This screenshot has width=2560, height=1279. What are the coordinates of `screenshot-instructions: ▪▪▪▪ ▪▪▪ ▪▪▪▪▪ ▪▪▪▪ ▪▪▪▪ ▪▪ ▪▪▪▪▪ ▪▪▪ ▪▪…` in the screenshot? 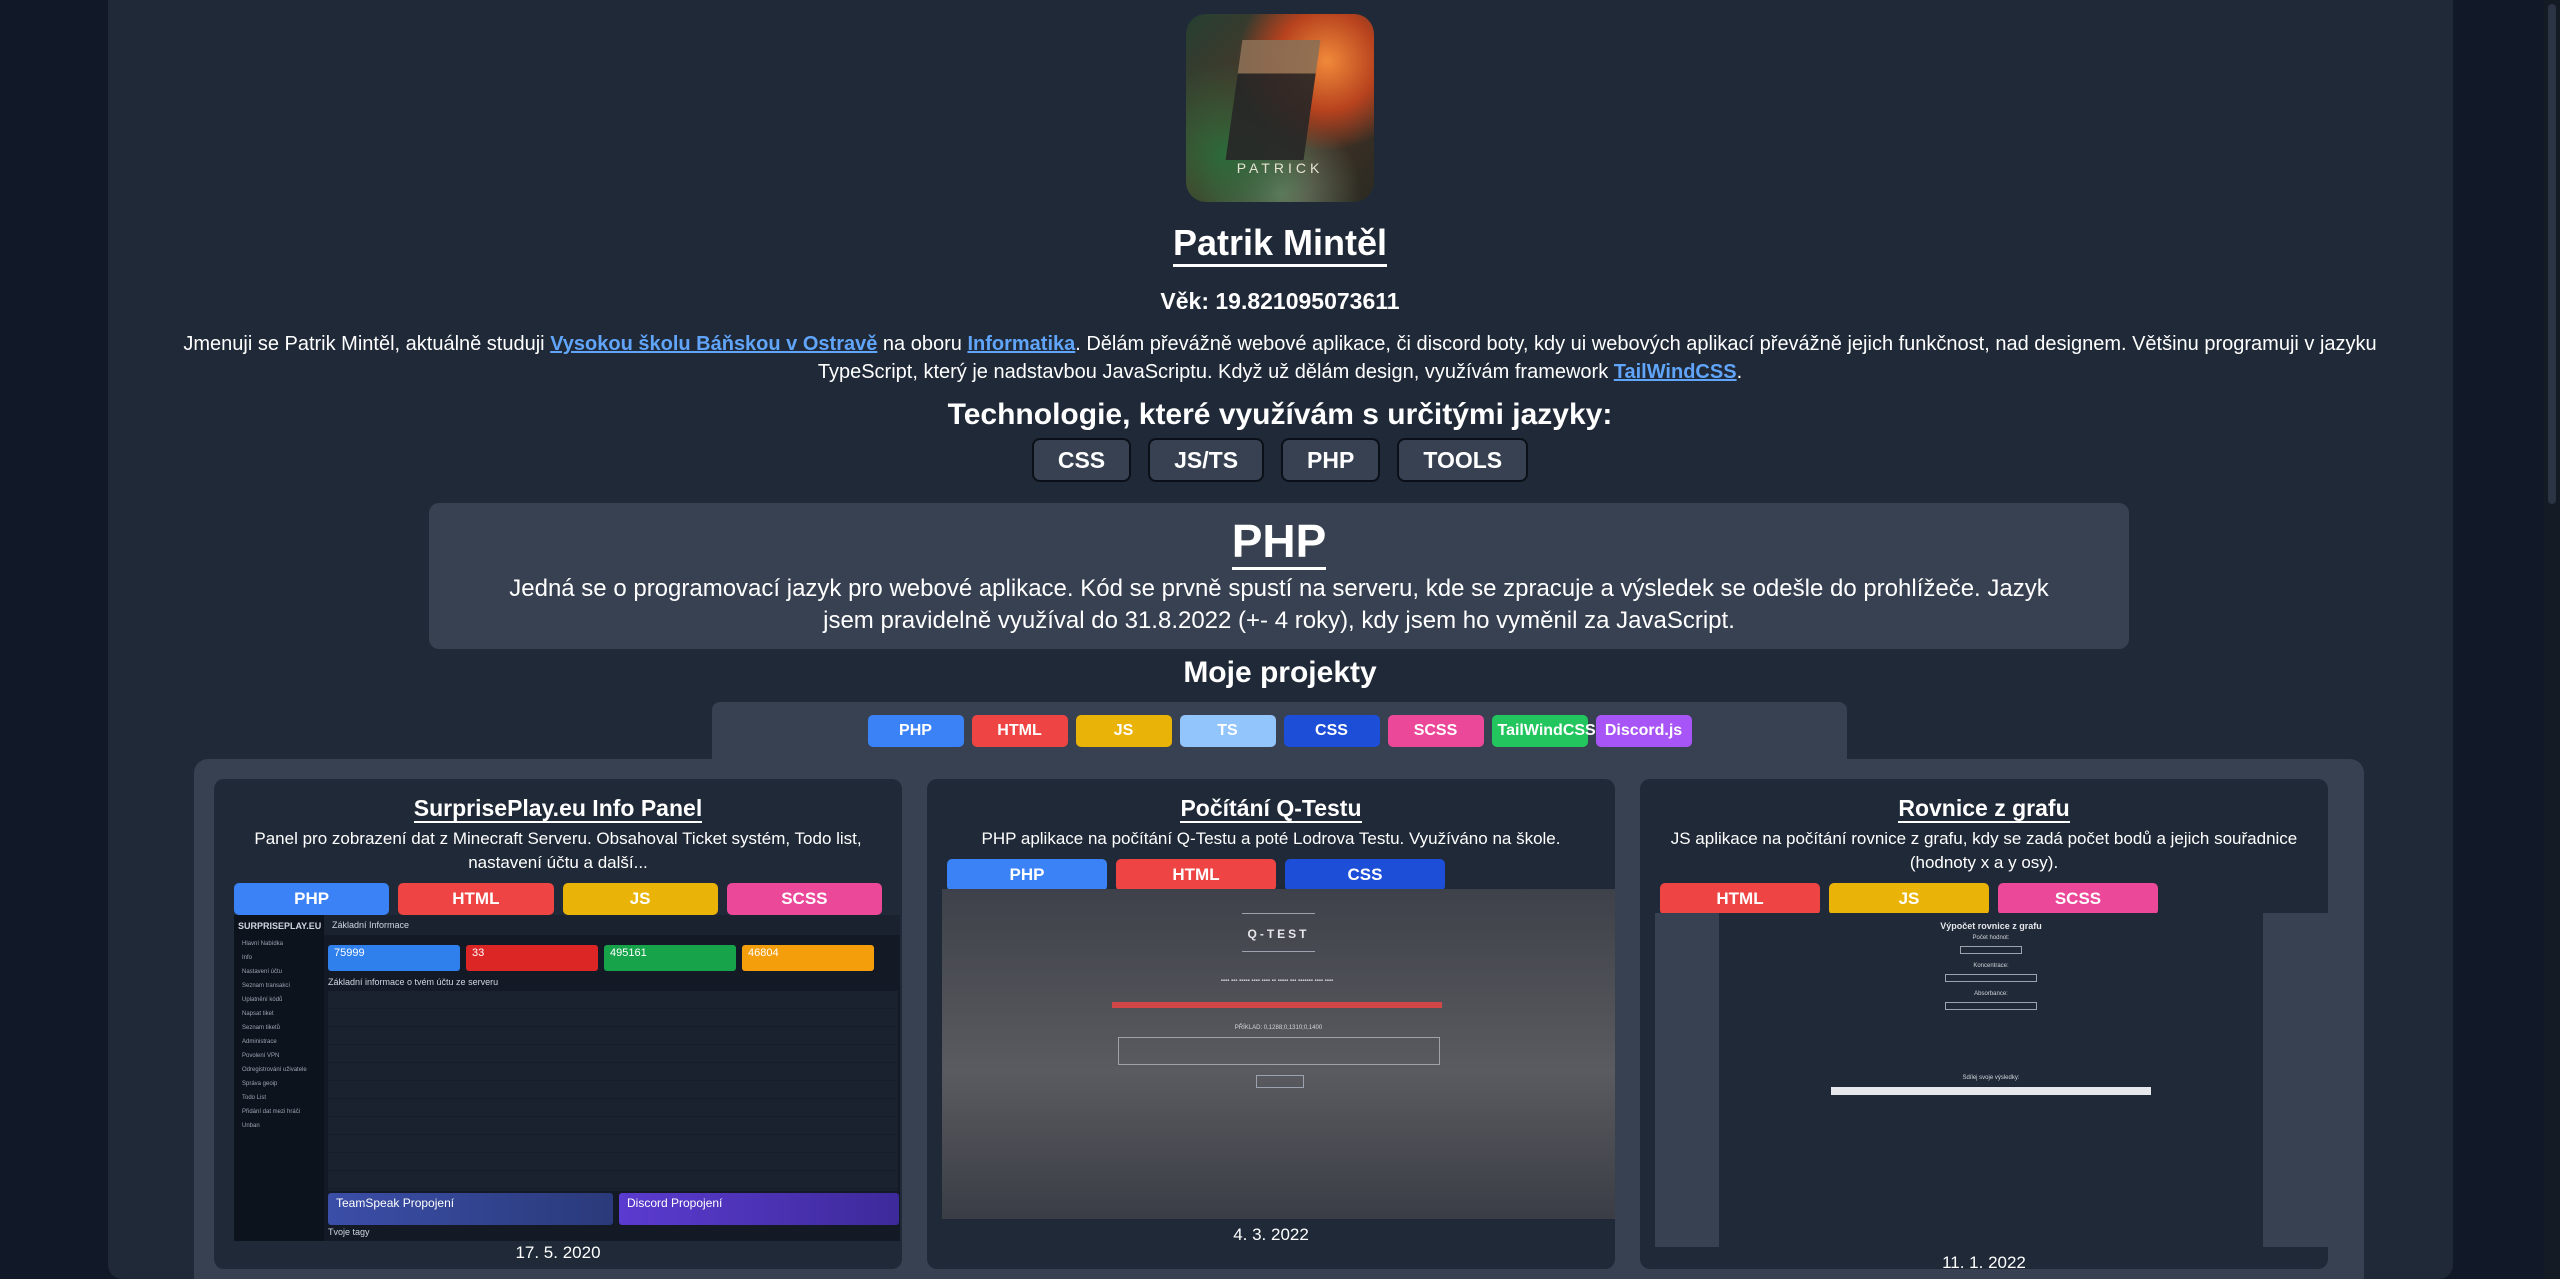 It's located at (1277, 981).